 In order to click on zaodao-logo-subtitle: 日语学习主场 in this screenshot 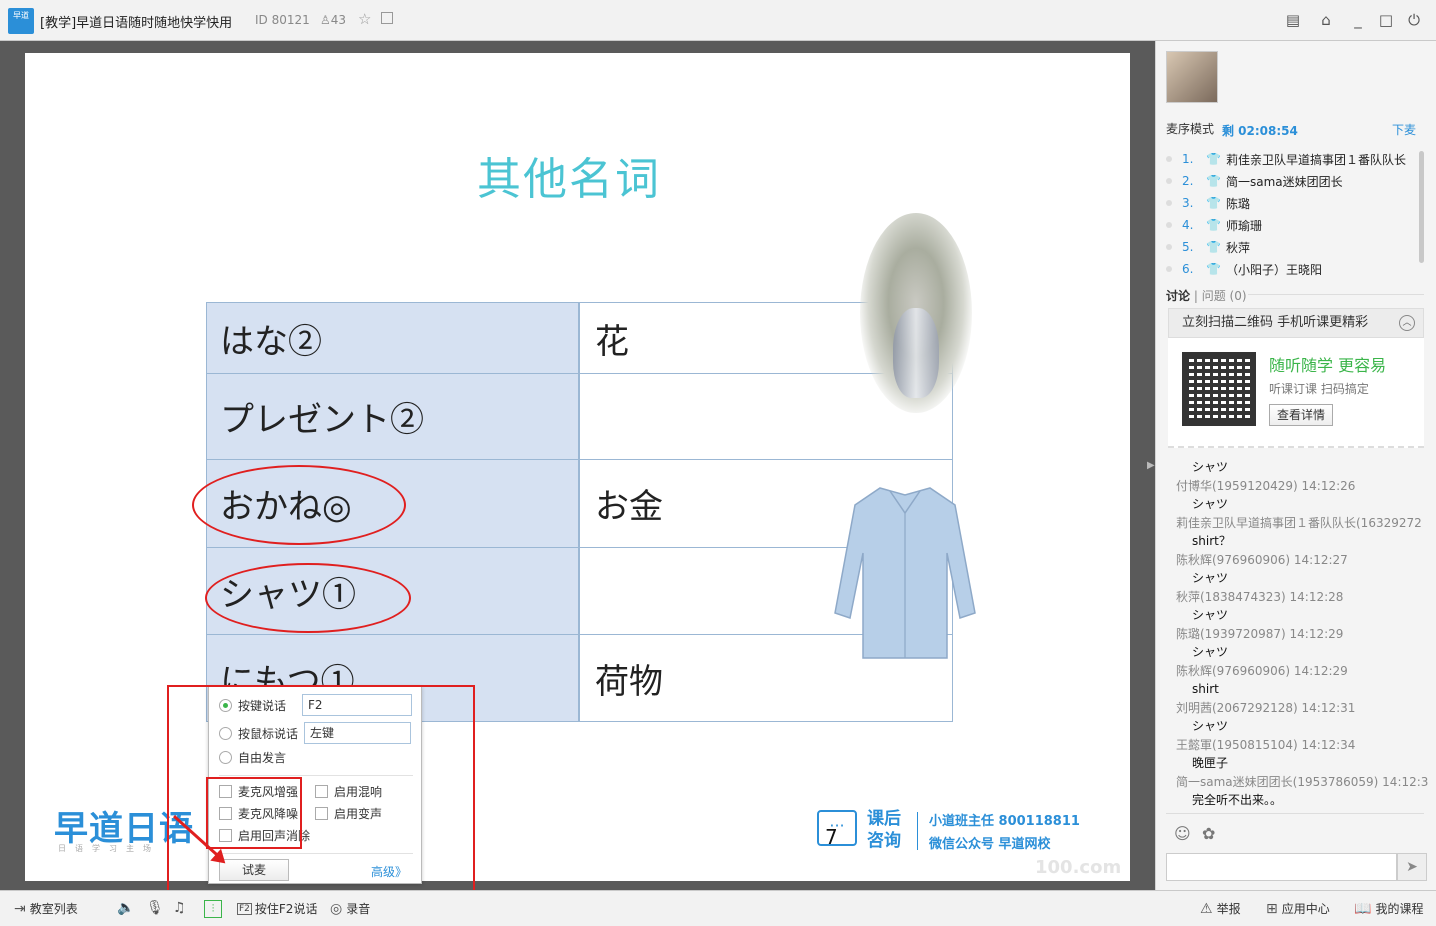, I will do `click(109, 848)`.